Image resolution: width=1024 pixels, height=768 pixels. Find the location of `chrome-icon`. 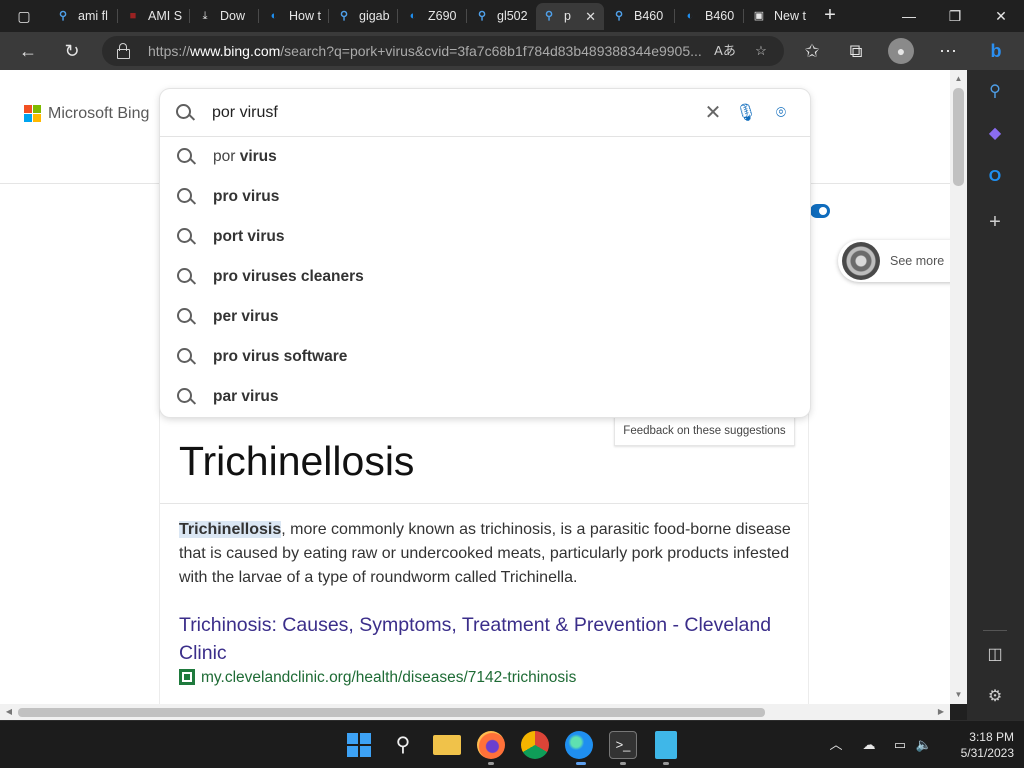

chrome-icon is located at coordinates (535, 745).